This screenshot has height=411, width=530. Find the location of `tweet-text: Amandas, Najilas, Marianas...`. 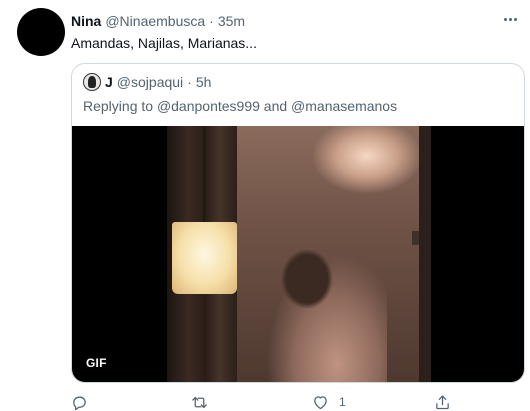

tweet-text: Amandas, Najilas, Marianas... is located at coordinates (164, 43).